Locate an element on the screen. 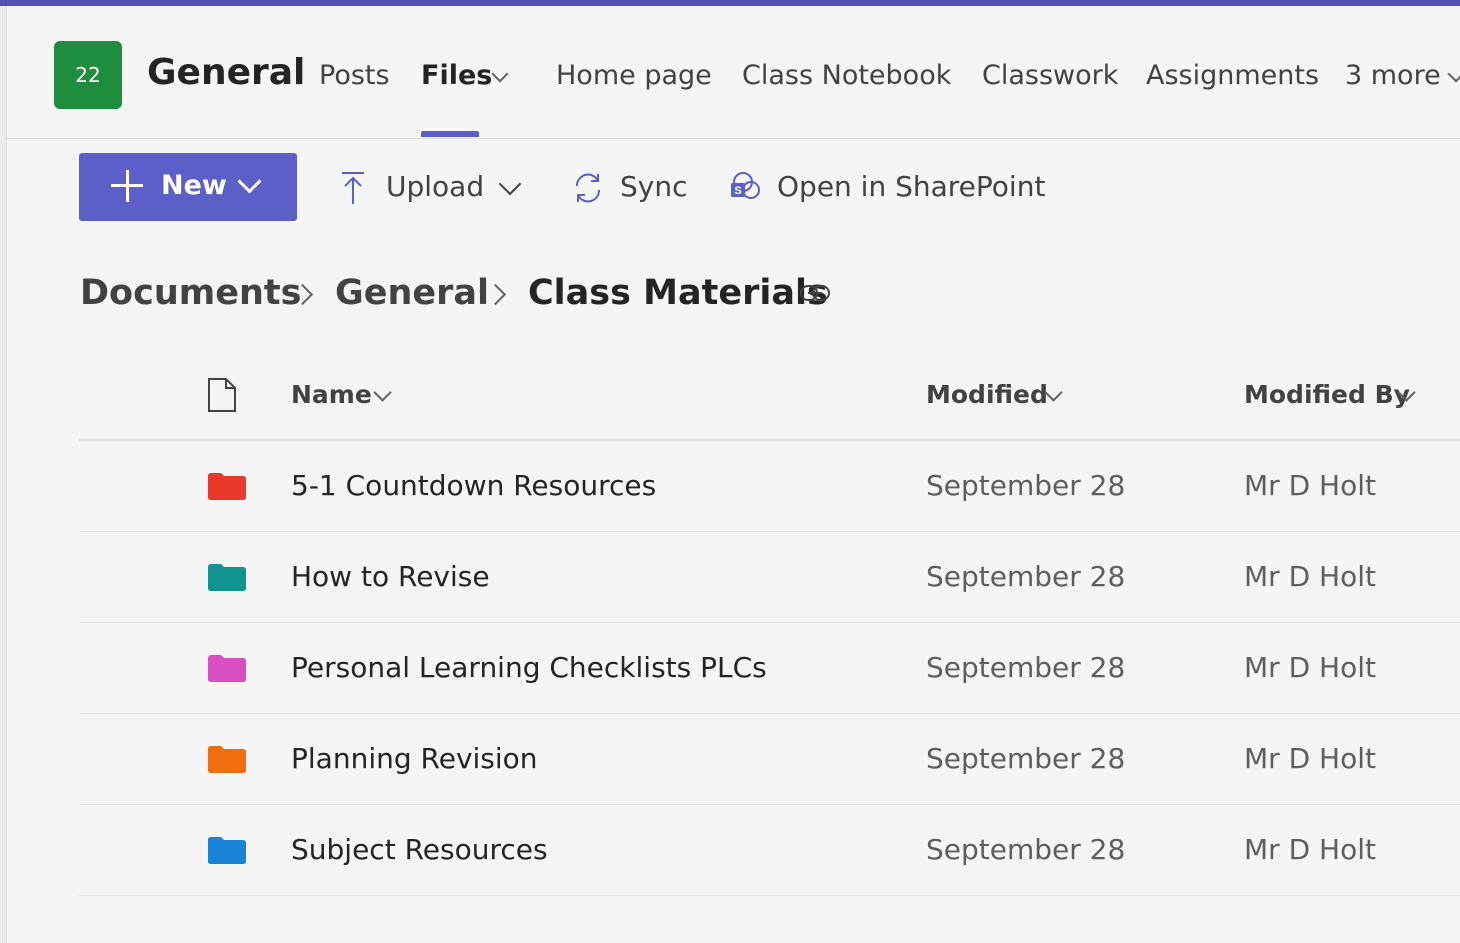 The width and height of the screenshot is (1460, 943). column-header-modified-by: Modified By is located at coordinates (1327, 394).